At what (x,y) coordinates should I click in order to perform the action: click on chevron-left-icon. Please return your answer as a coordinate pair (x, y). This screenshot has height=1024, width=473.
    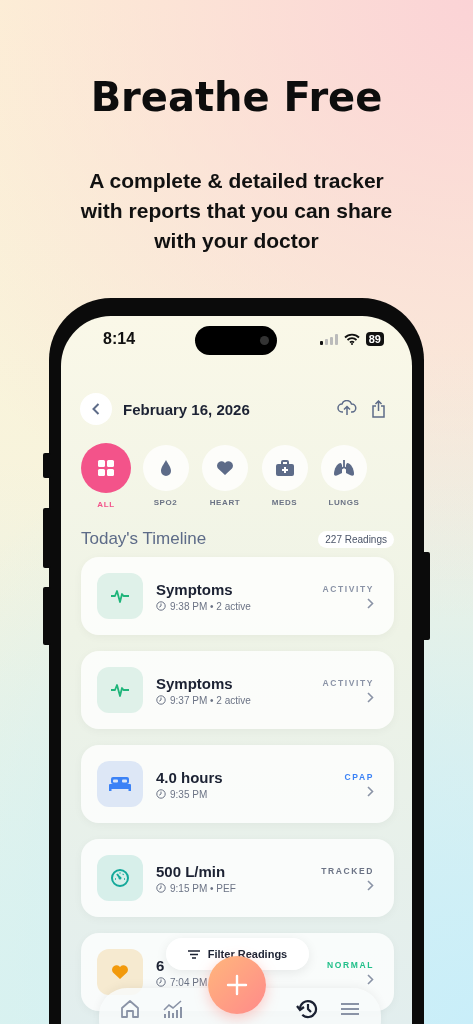
    Looking at the image, I should click on (96, 409).